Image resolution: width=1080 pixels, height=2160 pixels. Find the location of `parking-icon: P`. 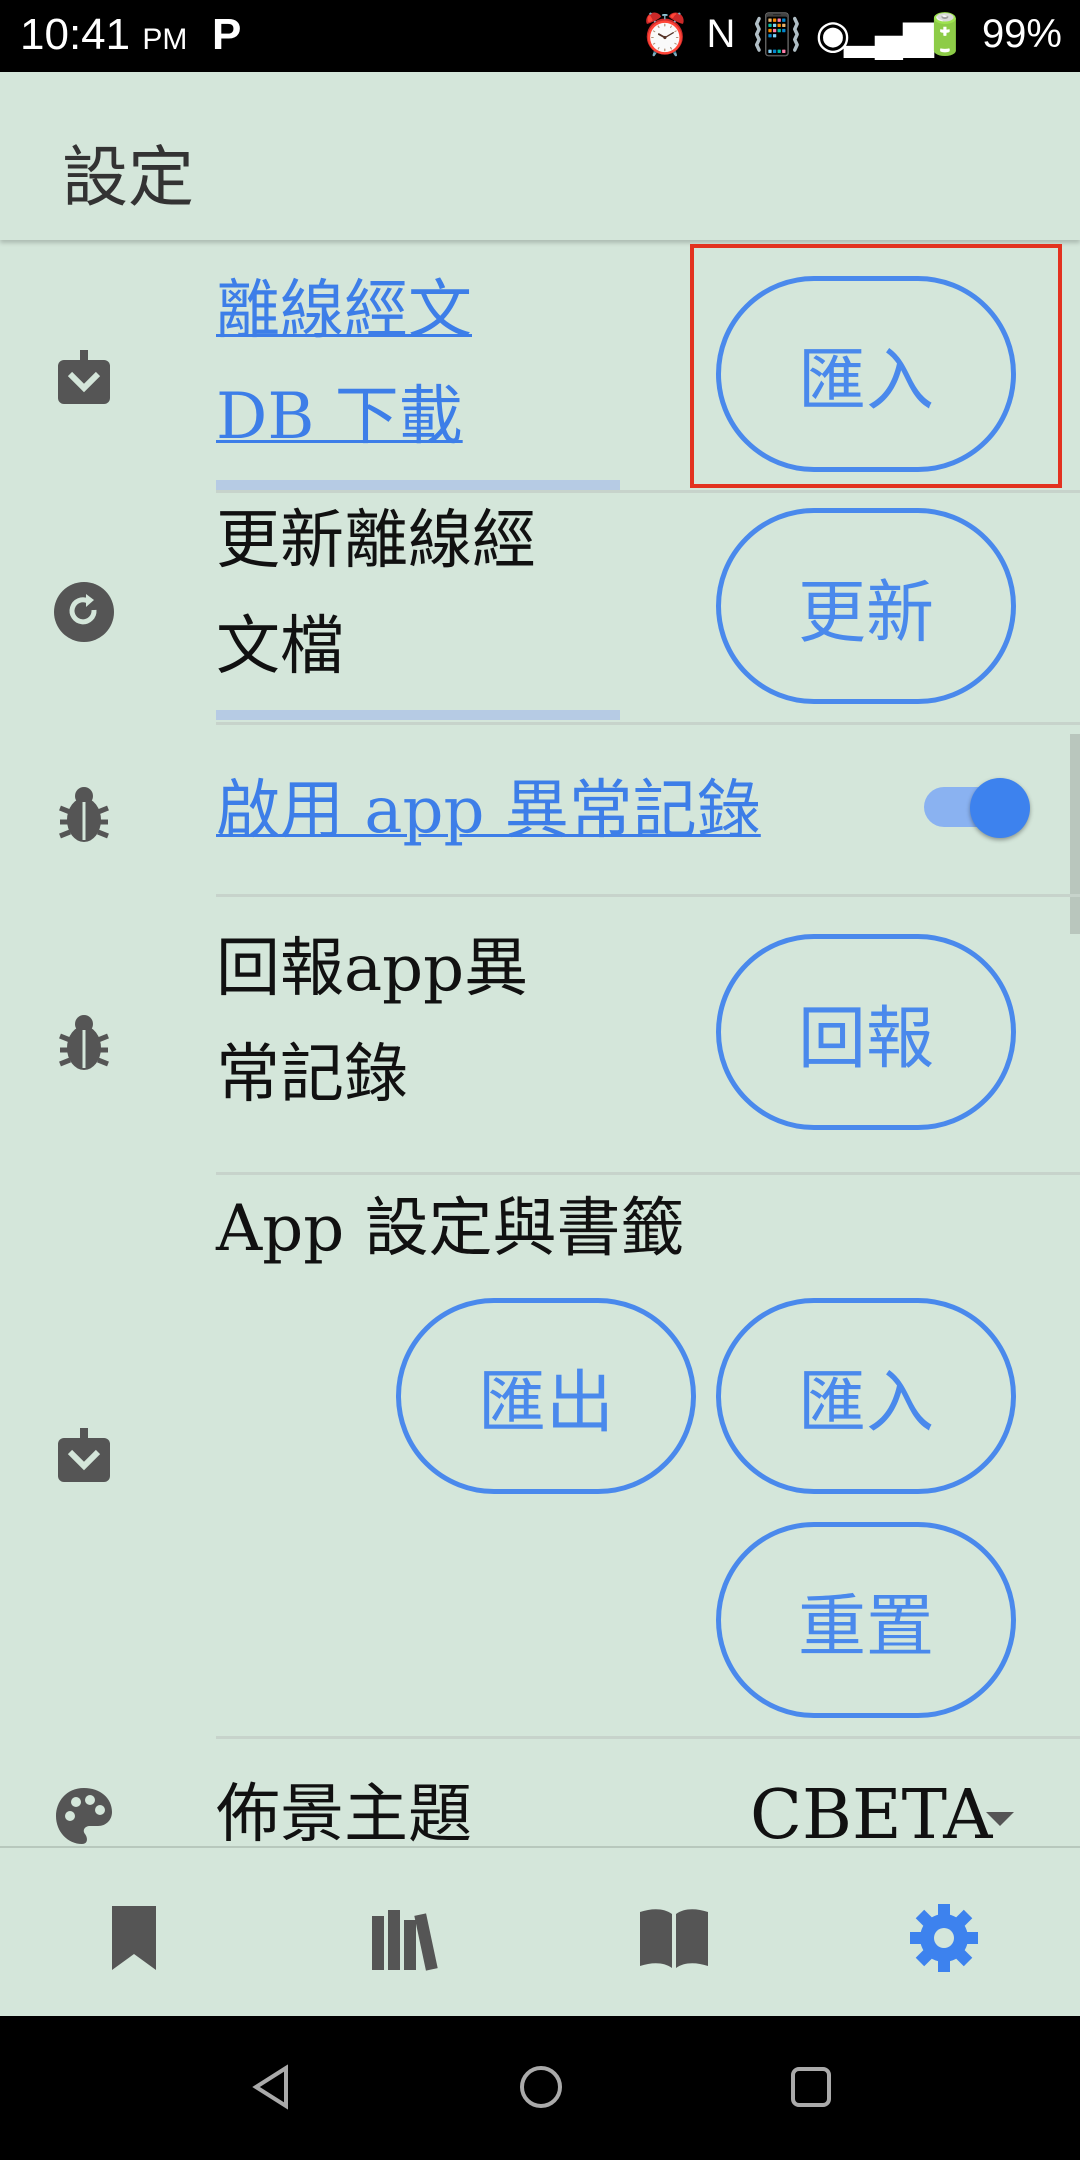

parking-icon: P is located at coordinates (227, 34).